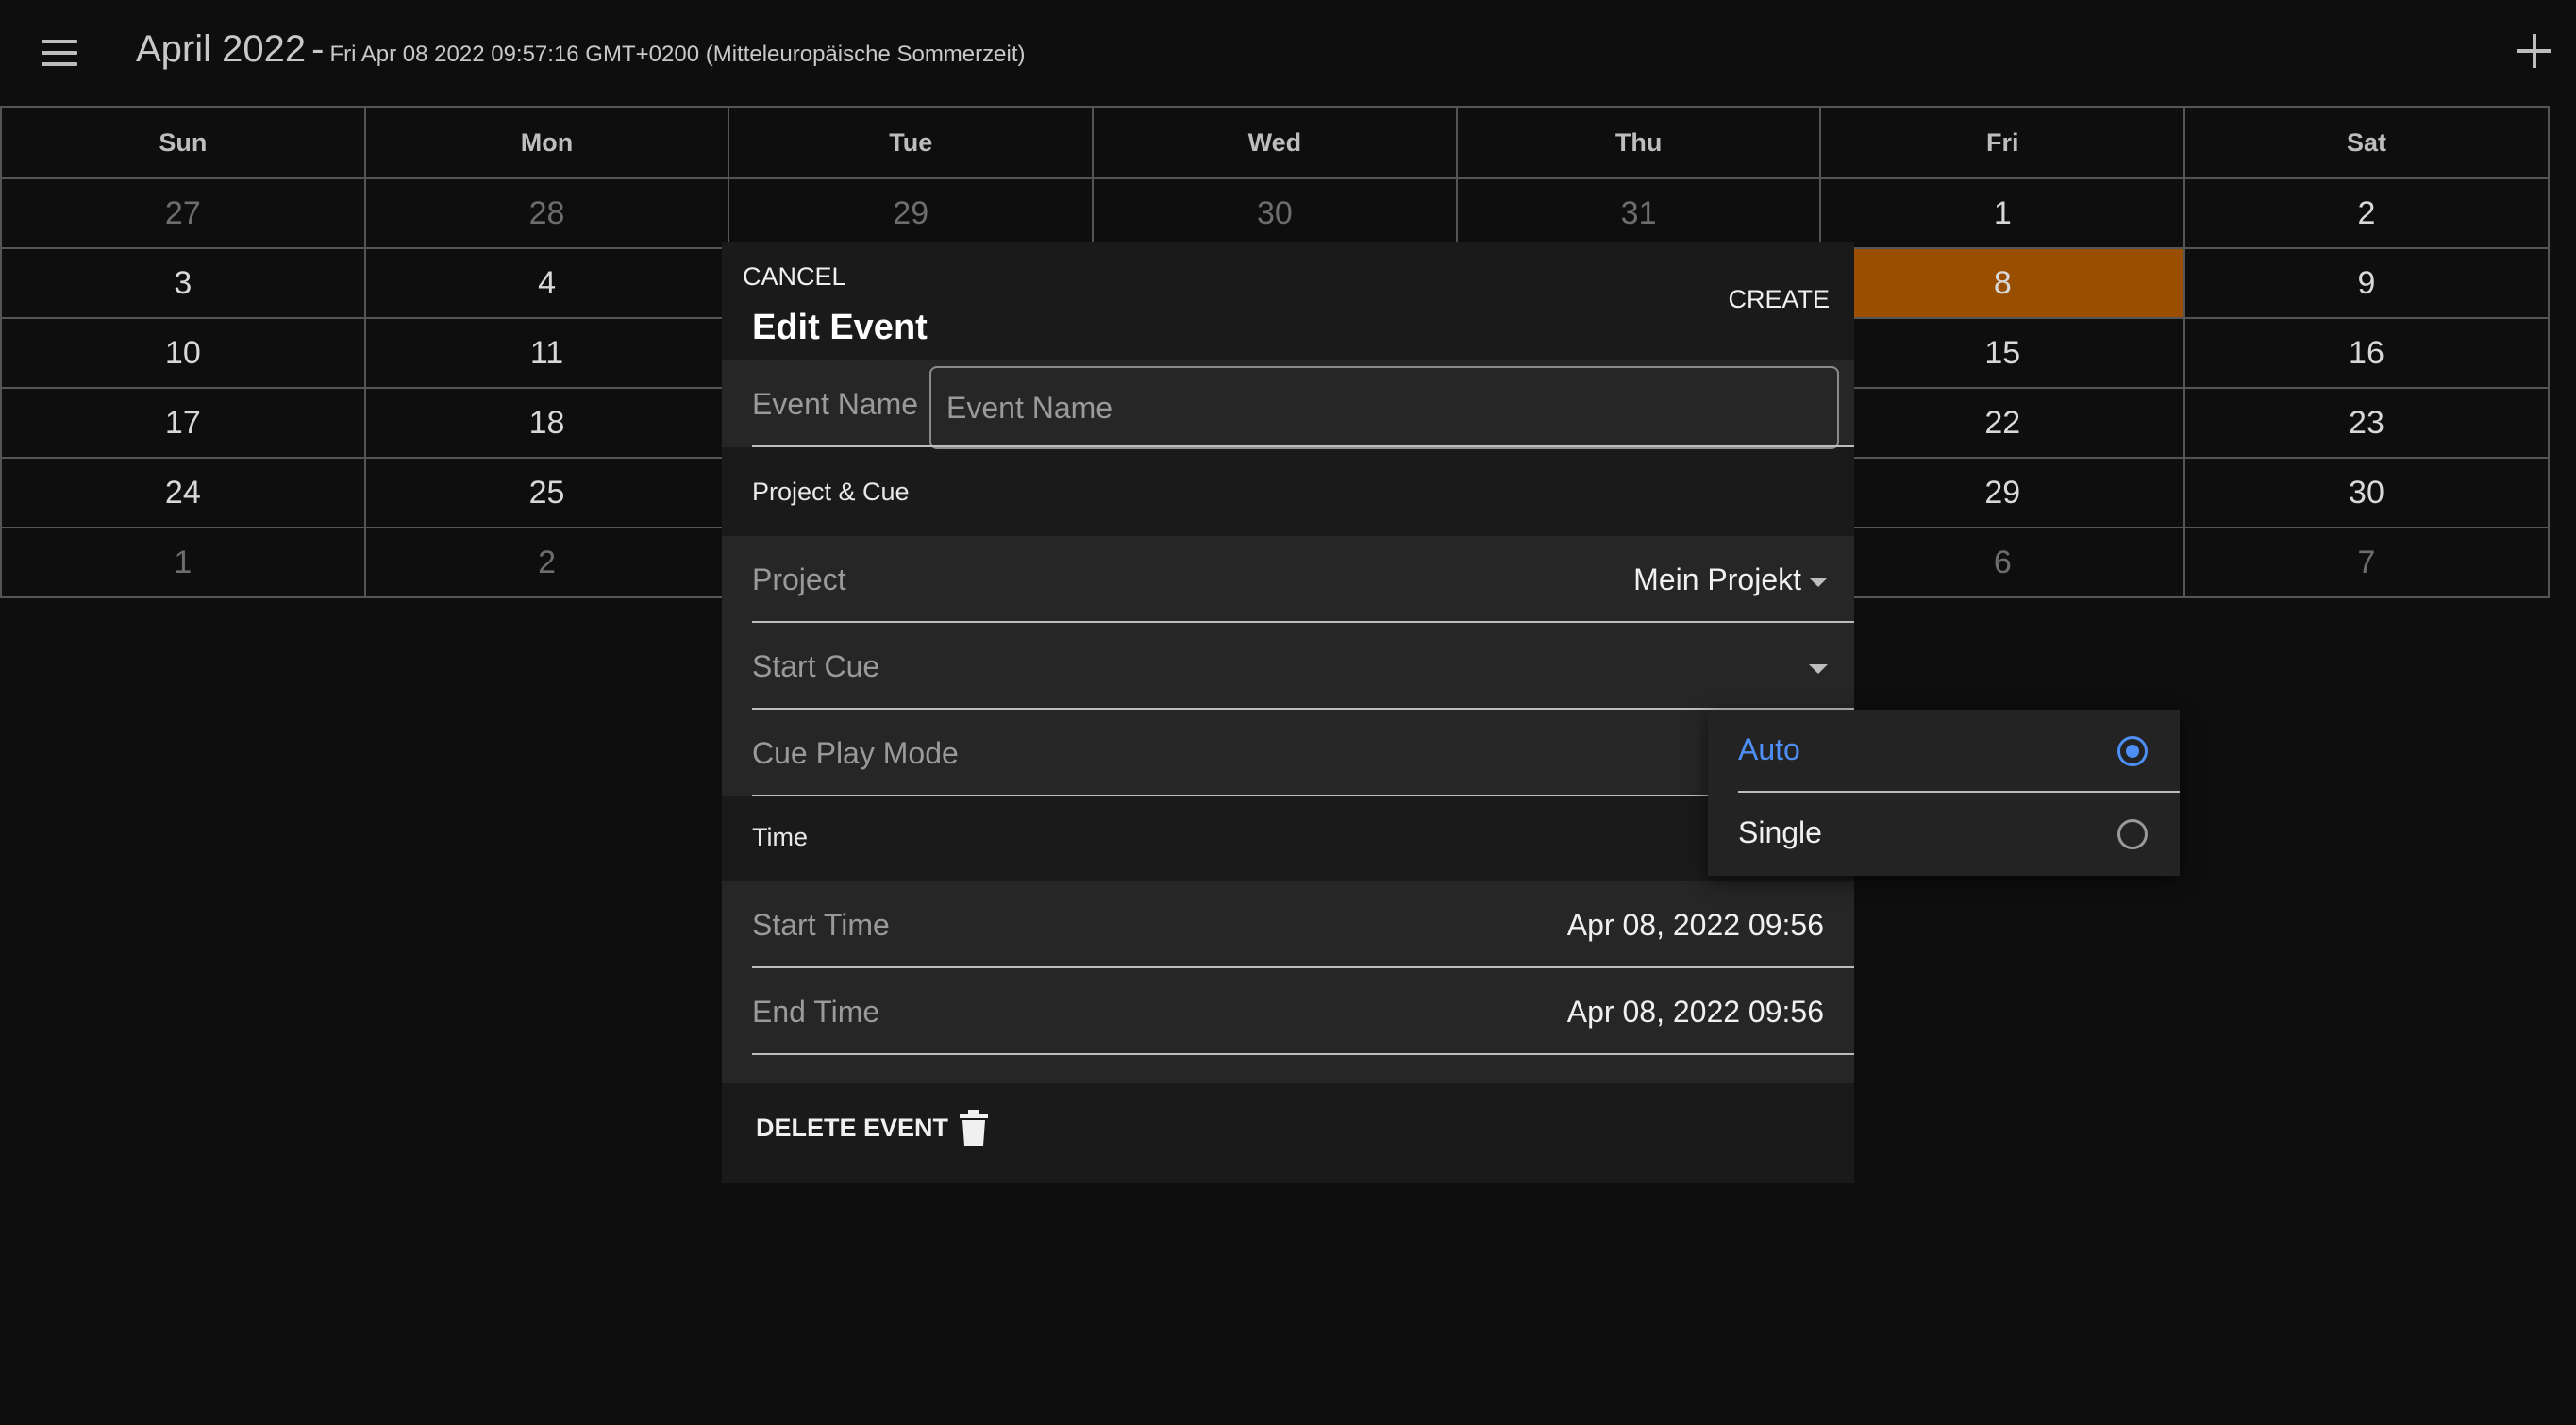  What do you see at coordinates (2367, 283) in the screenshot?
I see `day-cell: 9` at bounding box center [2367, 283].